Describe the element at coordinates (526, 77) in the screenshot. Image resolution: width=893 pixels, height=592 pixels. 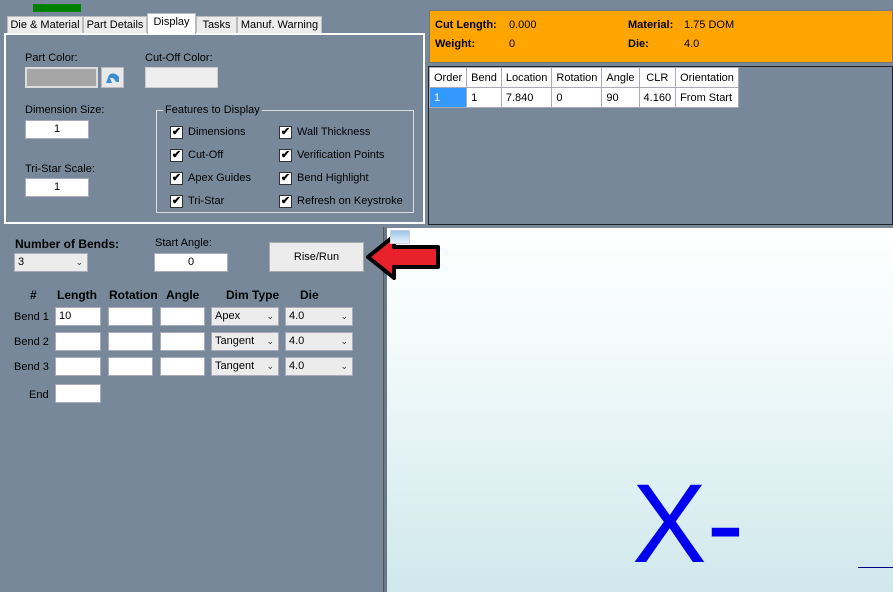
I see `column-header: Location` at that location.